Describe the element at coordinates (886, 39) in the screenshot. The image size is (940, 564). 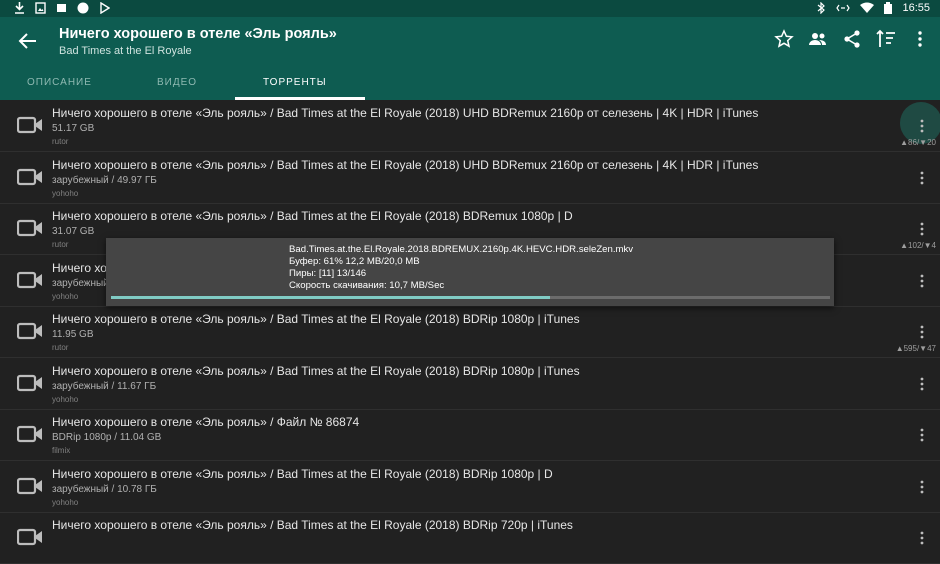
I see `sort-icon` at that location.